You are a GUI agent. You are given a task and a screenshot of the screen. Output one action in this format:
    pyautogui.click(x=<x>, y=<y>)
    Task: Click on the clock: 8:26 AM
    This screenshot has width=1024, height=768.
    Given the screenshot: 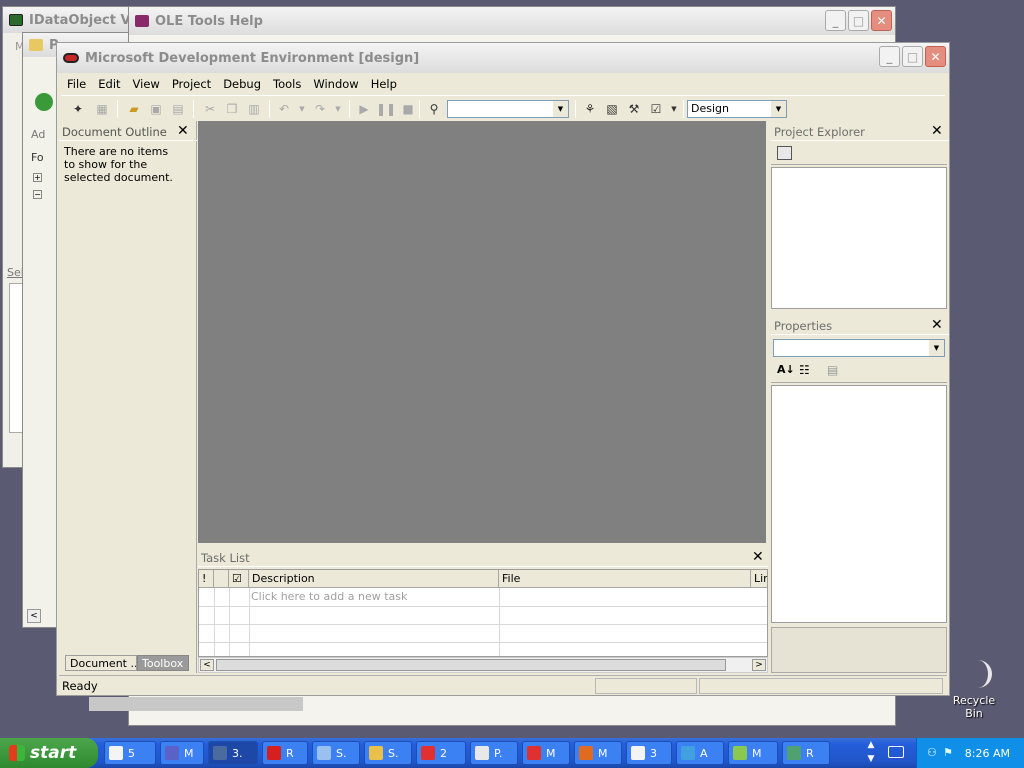 What is the action you would take?
    pyautogui.click(x=987, y=753)
    